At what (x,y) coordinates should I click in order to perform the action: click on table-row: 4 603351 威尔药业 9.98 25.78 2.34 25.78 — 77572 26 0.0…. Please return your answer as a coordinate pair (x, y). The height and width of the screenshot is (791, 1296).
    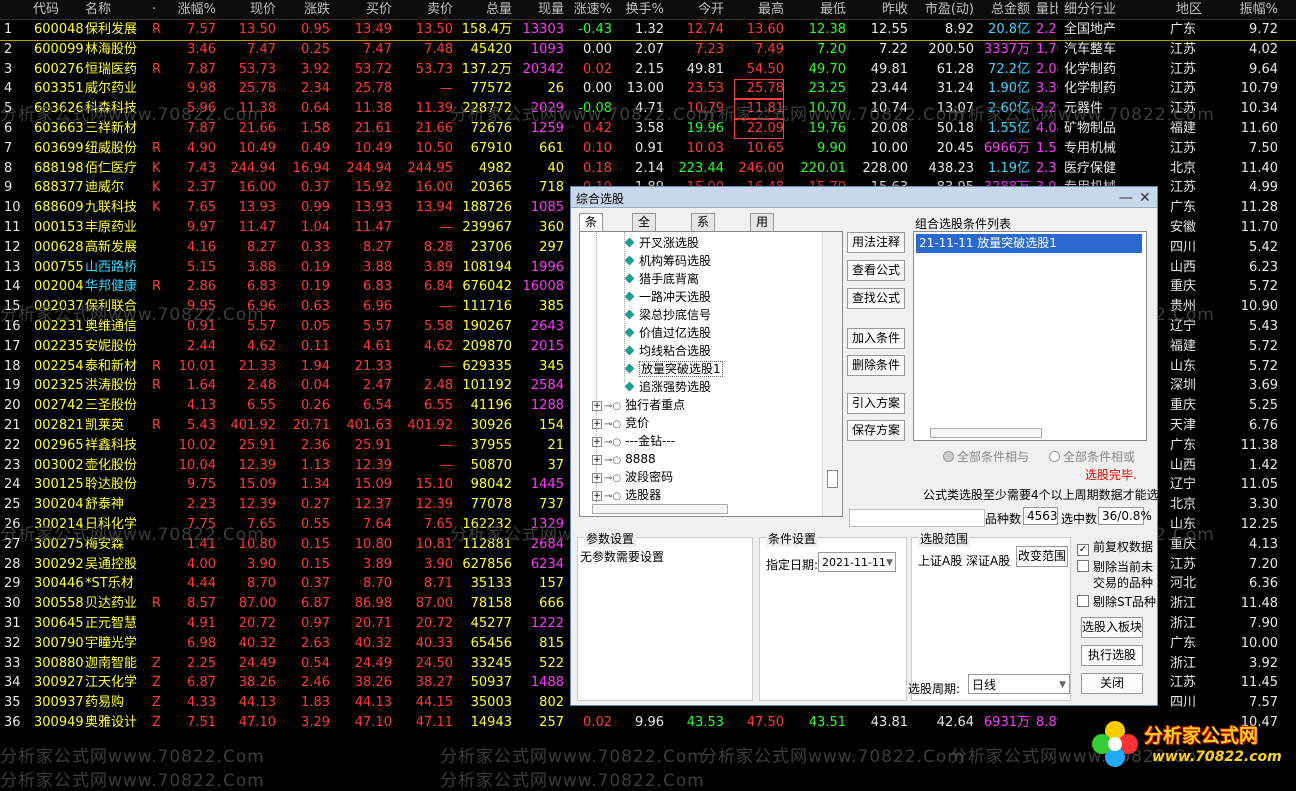
    Looking at the image, I should click on (648, 89).